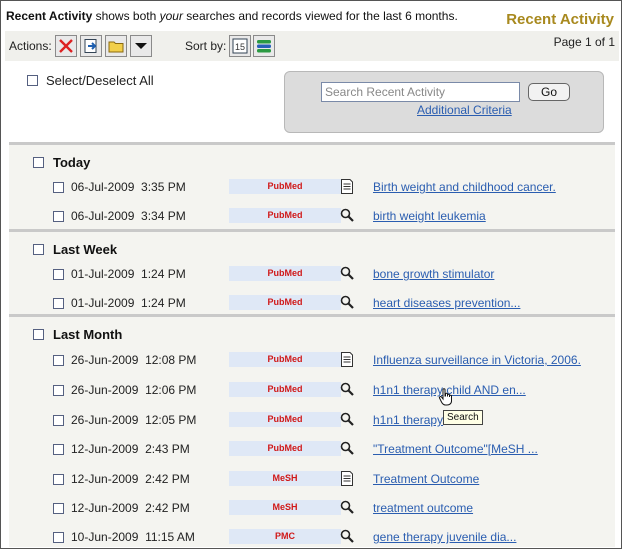  Describe the element at coordinates (130, 449) in the screenshot. I see `row-datetime: 12-Jun-2009 2:43 PM` at that location.